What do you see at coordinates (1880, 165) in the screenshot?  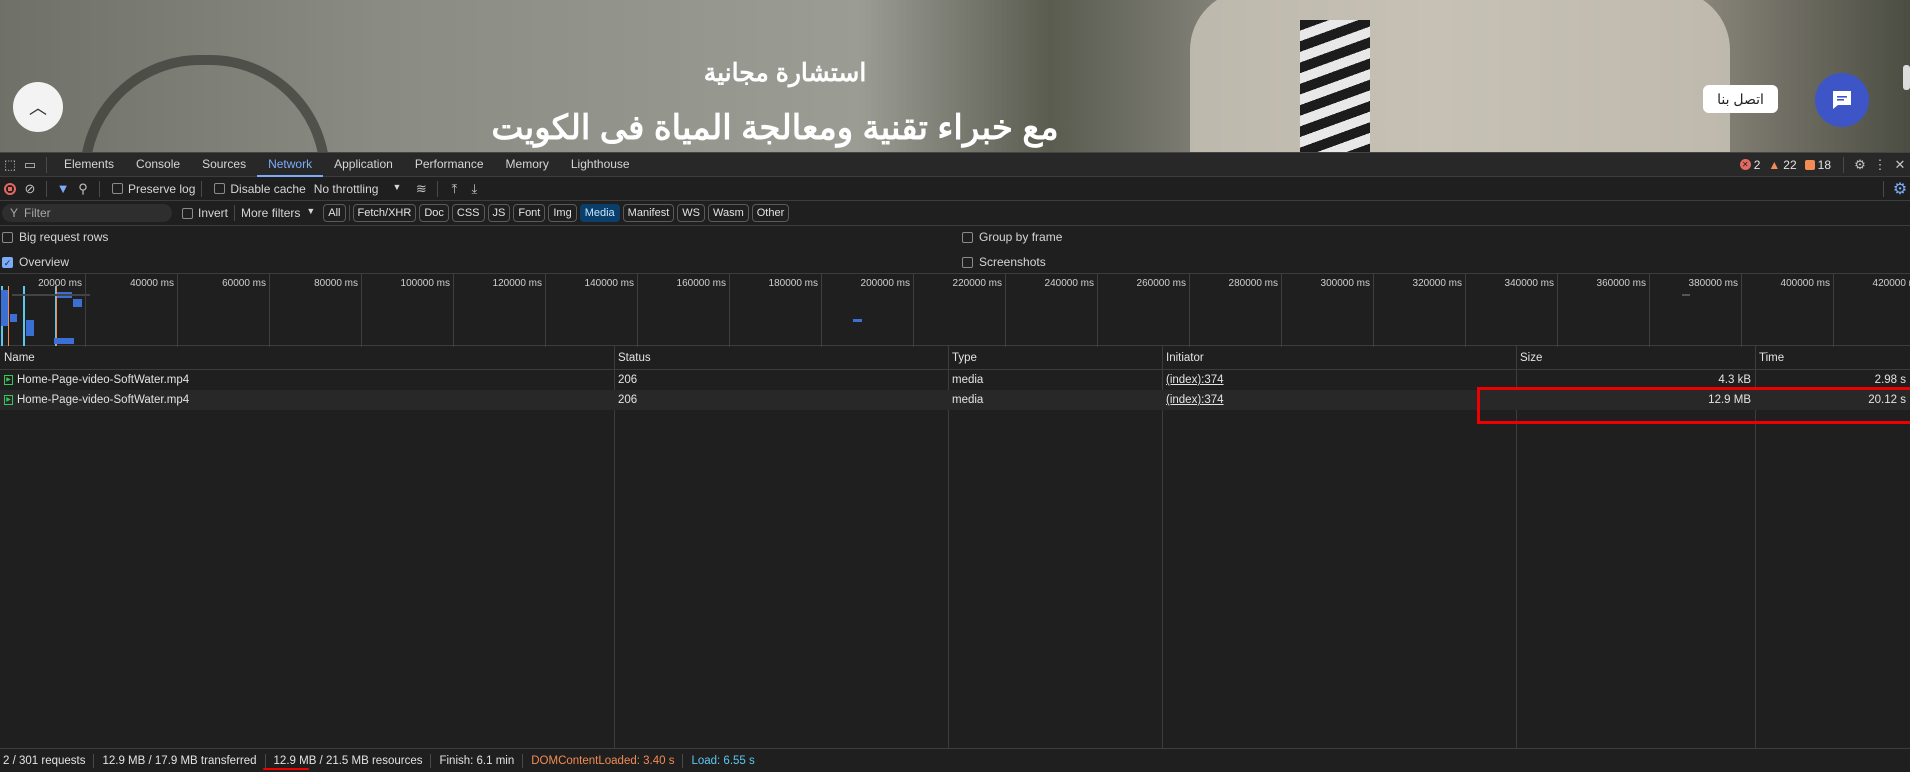 I see `more-options-icon: ⋮` at bounding box center [1880, 165].